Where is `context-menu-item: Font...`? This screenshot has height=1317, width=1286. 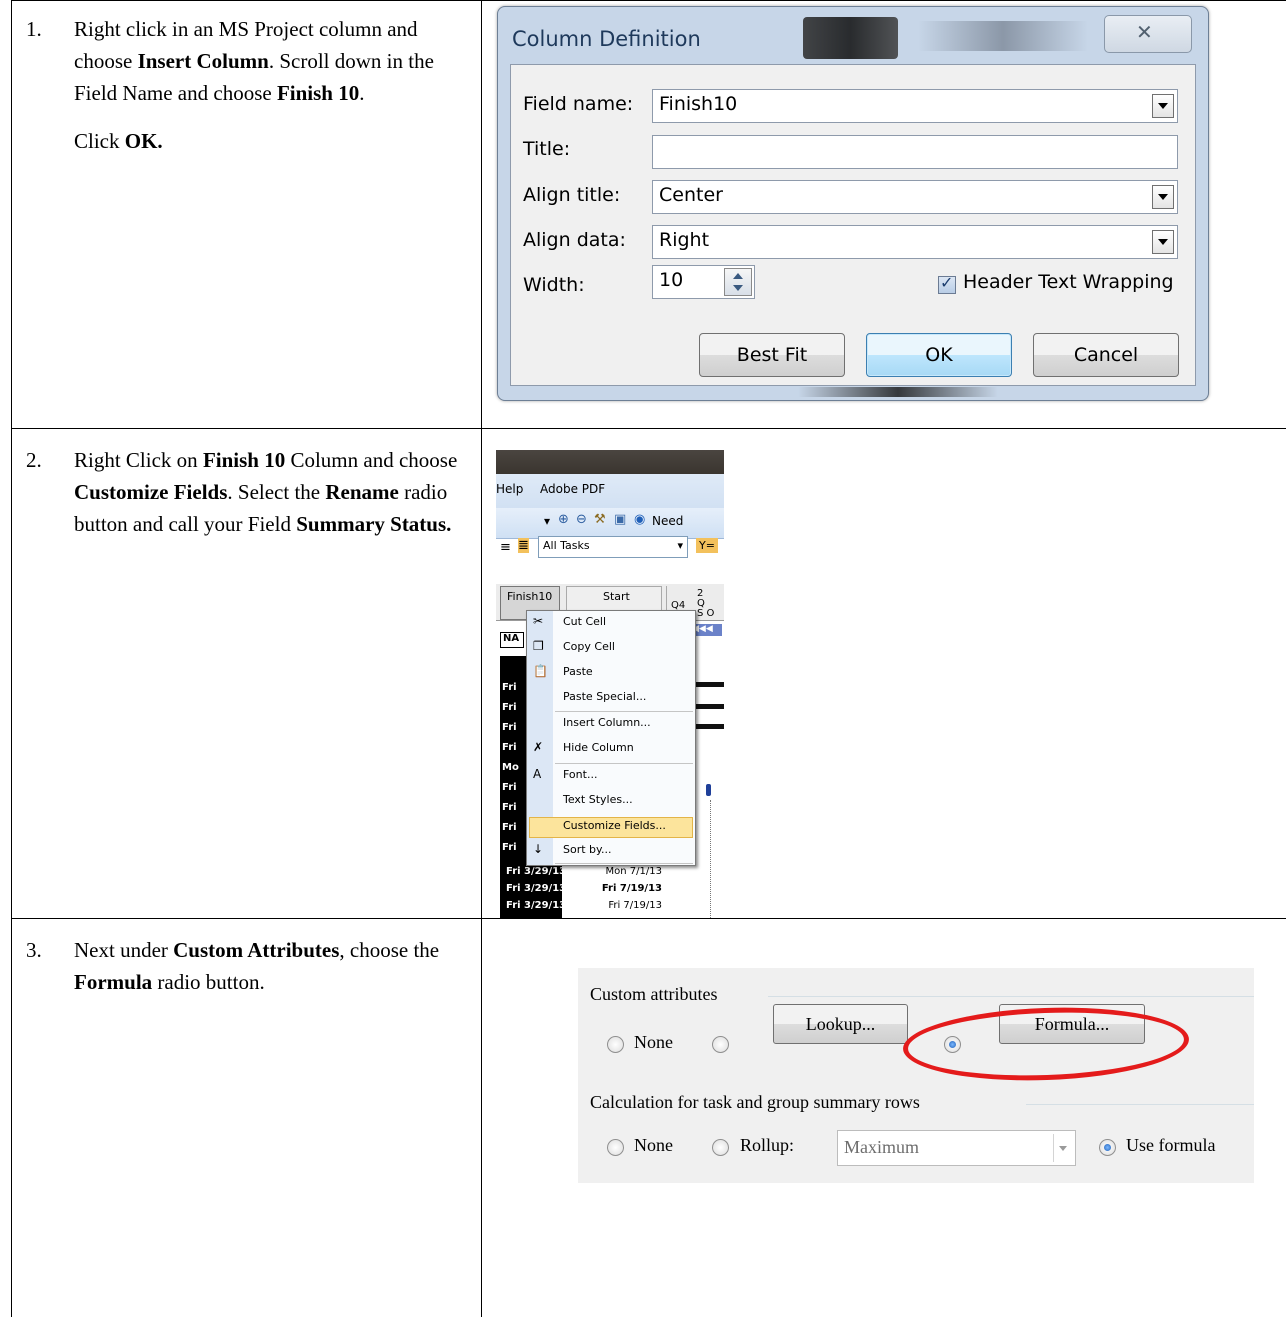 context-menu-item: Font... is located at coordinates (580, 774).